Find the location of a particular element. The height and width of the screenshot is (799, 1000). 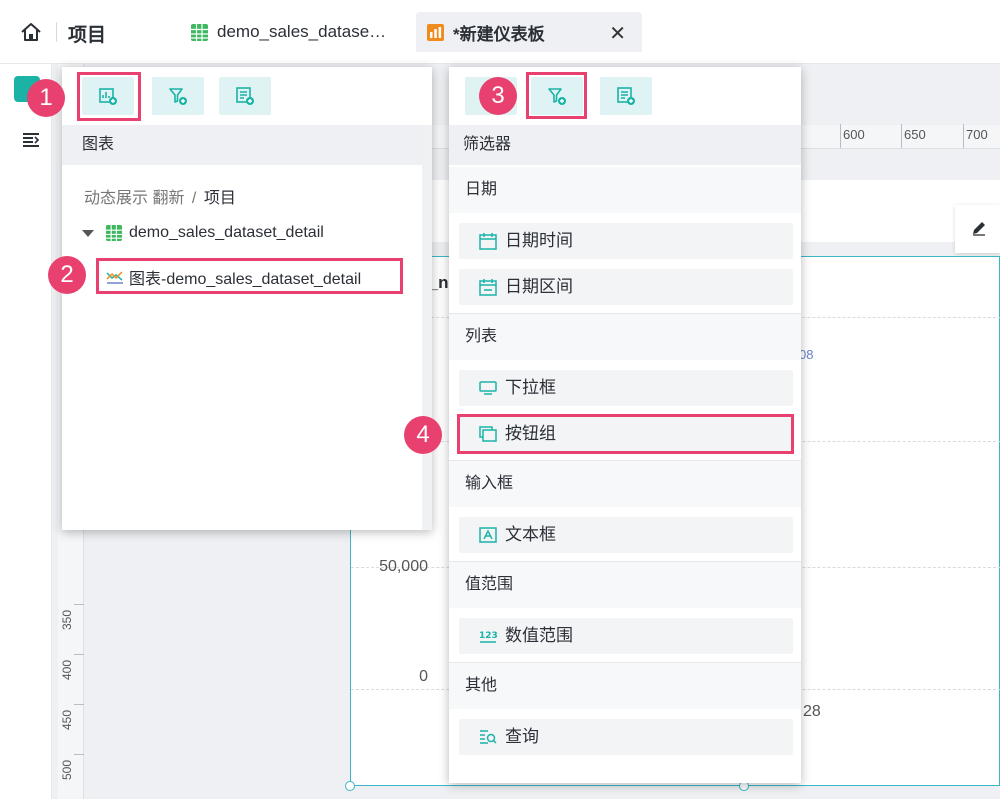

item-label: 日期区间 is located at coordinates (539, 286).